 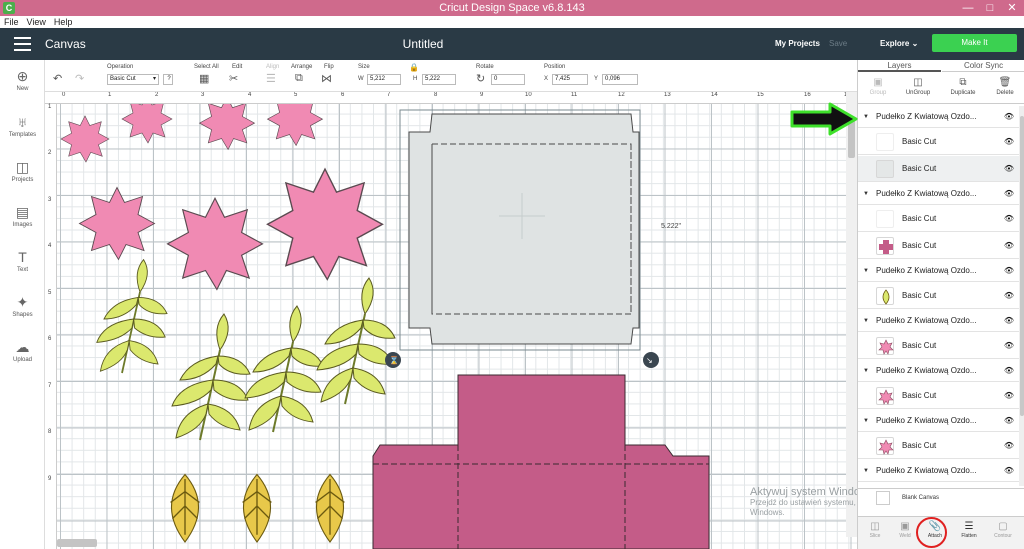 I want to click on ungroup-button: ◫ UnGroup, so click(x=918, y=86).